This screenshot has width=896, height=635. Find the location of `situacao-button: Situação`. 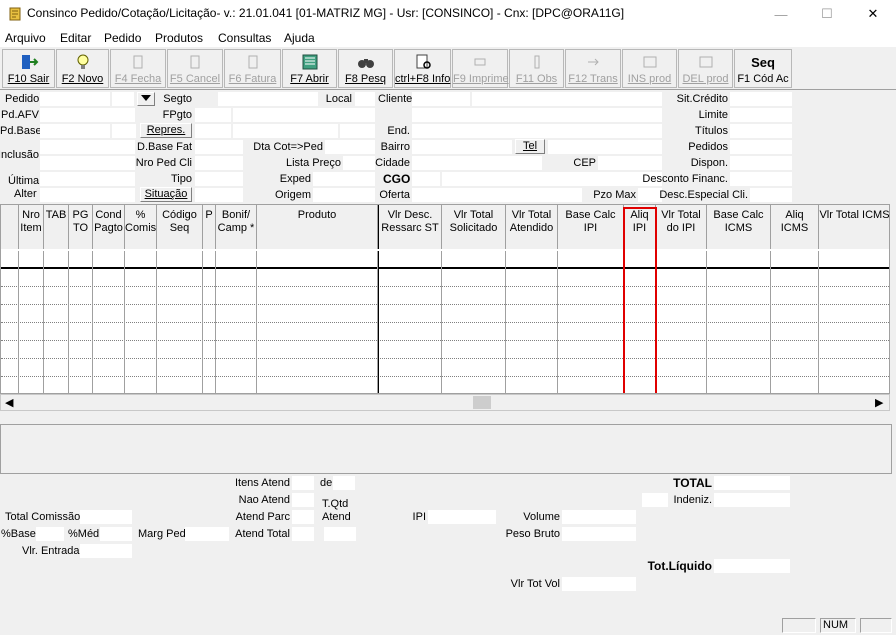

situacao-button: Situação is located at coordinates (166, 194).